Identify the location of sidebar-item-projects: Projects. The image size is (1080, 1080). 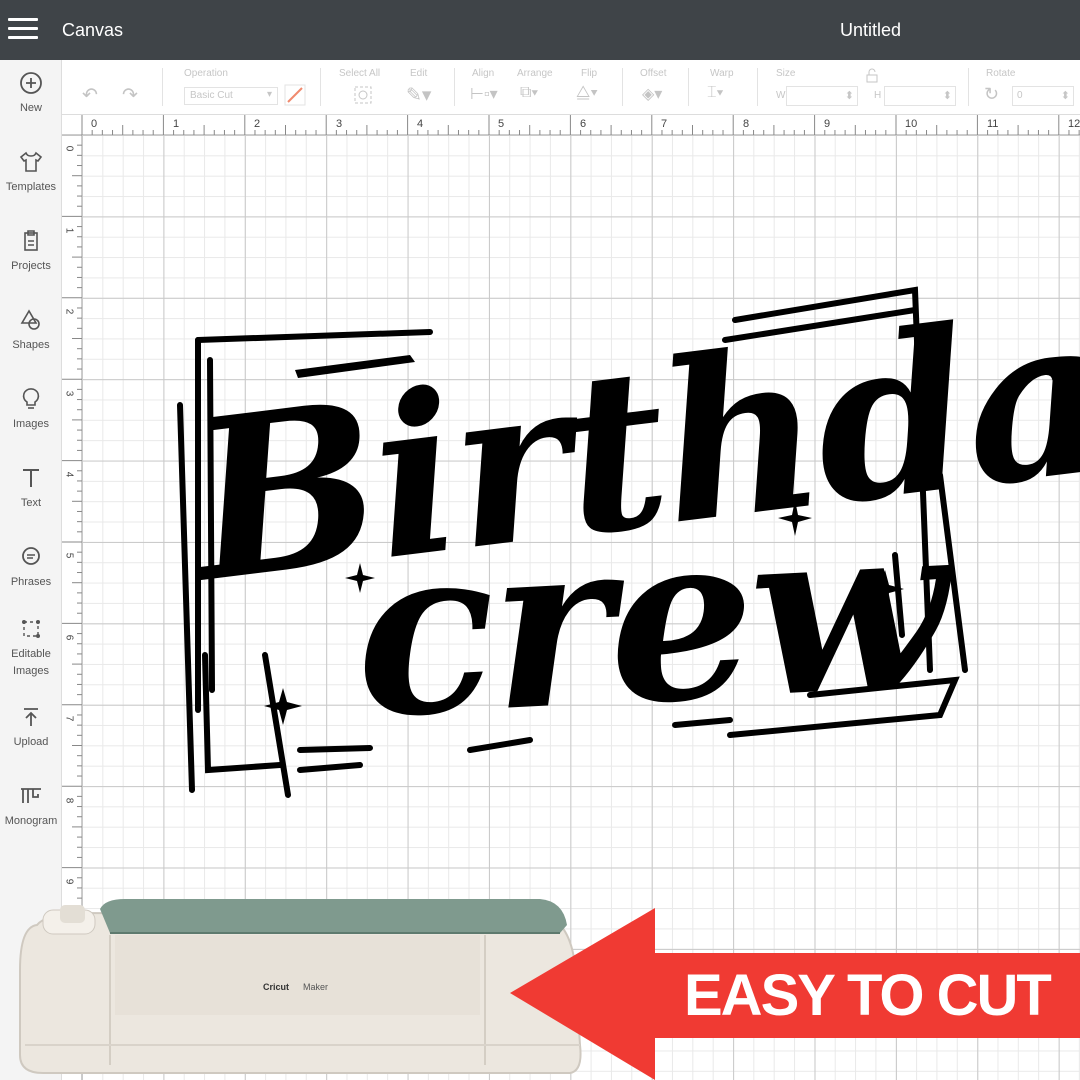
(31, 251).